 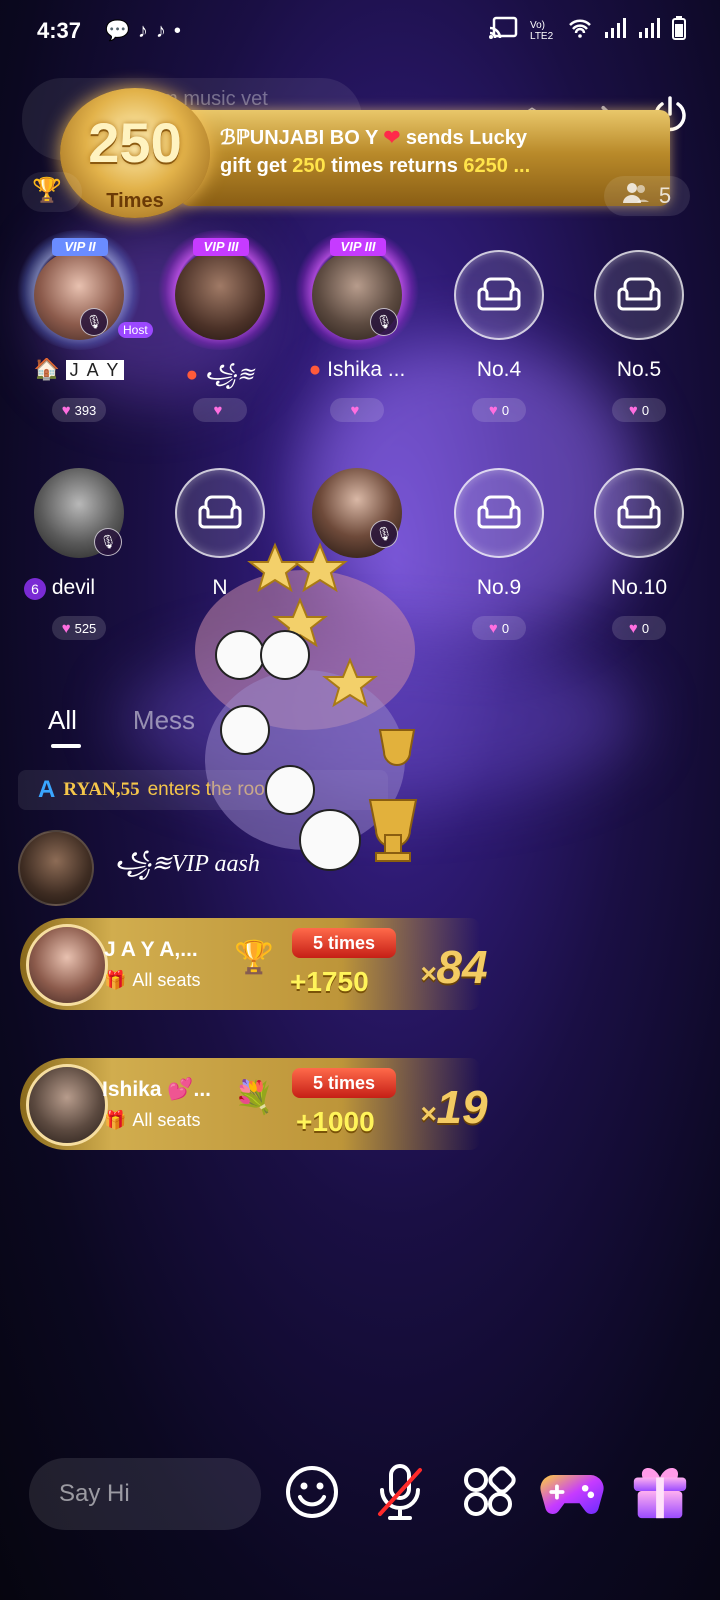 I want to click on seat-2: VIP III ● ꧁≋ ♥, so click(x=220, y=330).